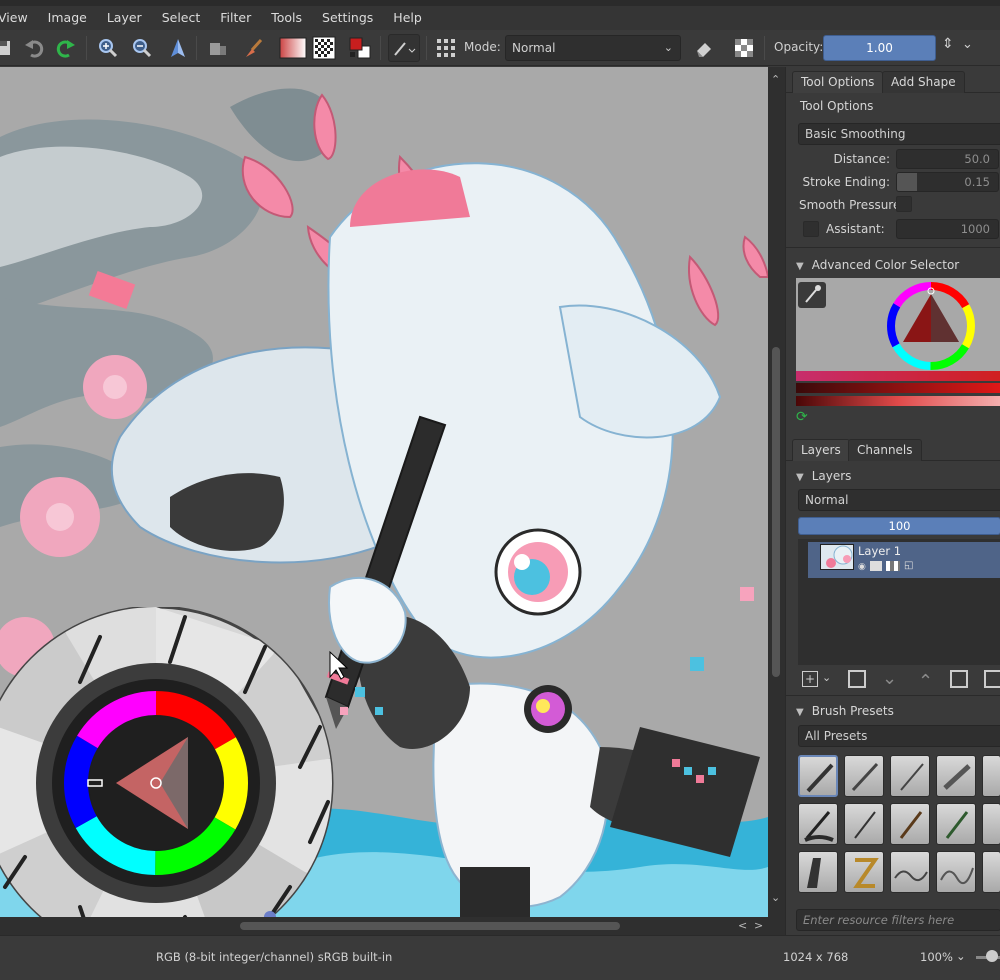 This screenshot has height=980, width=1000. I want to click on brush-select-icon, so click(404, 48).